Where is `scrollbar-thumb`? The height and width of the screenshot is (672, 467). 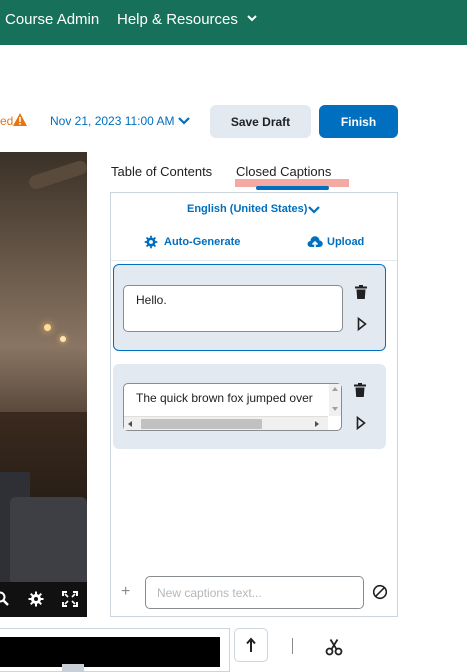 scrollbar-thumb is located at coordinates (201, 424).